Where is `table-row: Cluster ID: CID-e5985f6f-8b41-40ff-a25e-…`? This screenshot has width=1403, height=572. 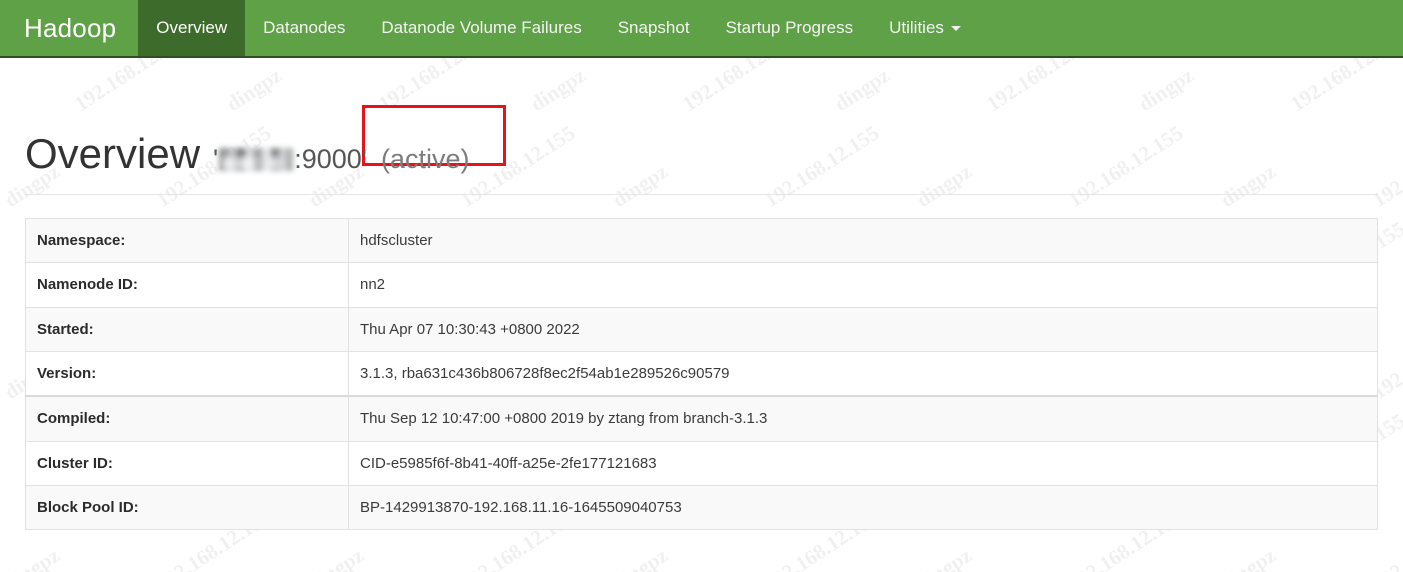
table-row: Cluster ID: CID-e5985f6f-8b41-40ff-a25e-… is located at coordinates (701, 463).